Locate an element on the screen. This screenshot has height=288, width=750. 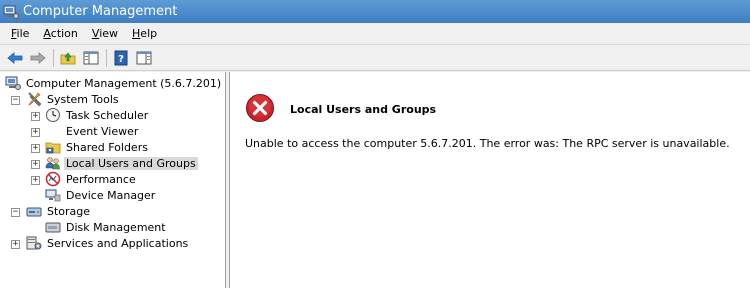
forward-button is located at coordinates (38, 58).